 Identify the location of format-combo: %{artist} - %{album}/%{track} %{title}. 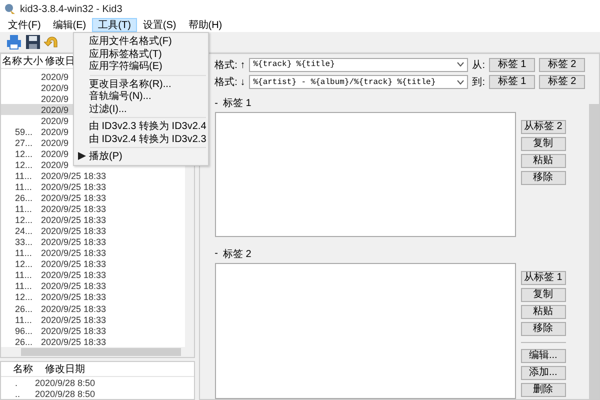
(358, 82).